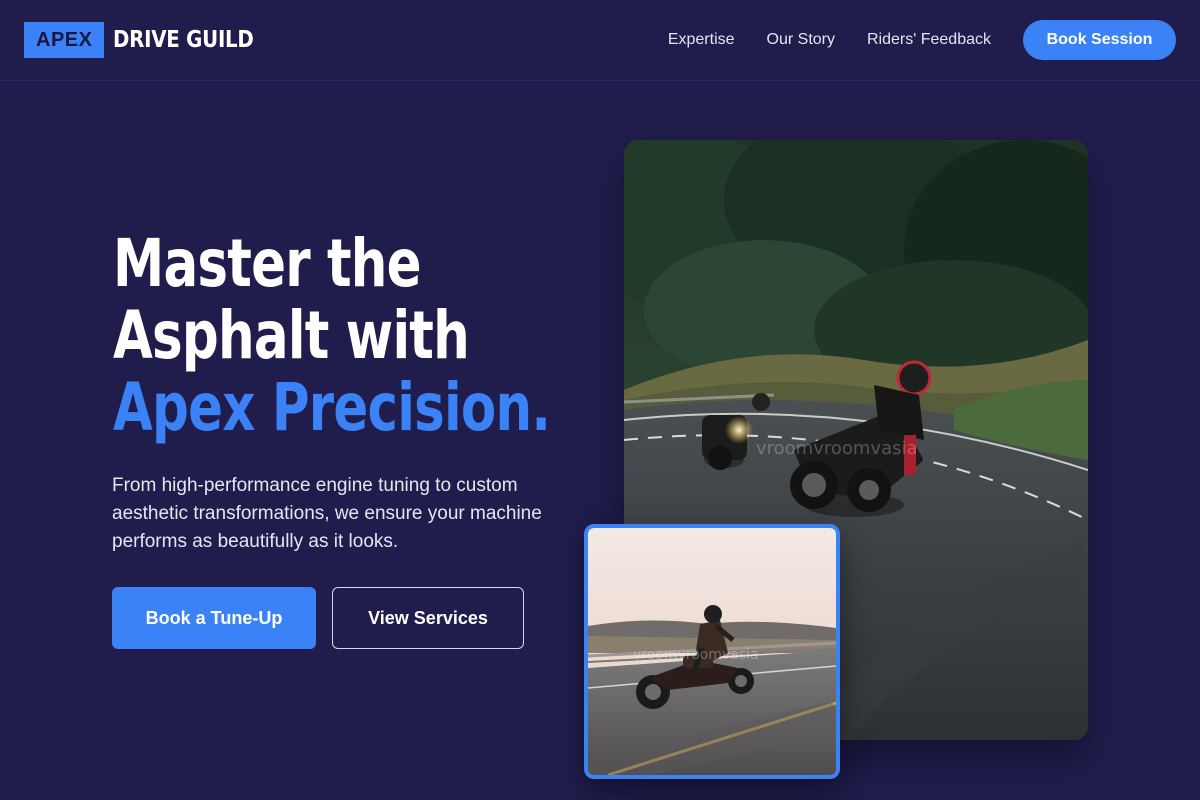 Image resolution: width=1200 pixels, height=800 pixels. Describe the element at coordinates (291, 335) in the screenshot. I see `headline-line-2: Asphalt with` at that location.